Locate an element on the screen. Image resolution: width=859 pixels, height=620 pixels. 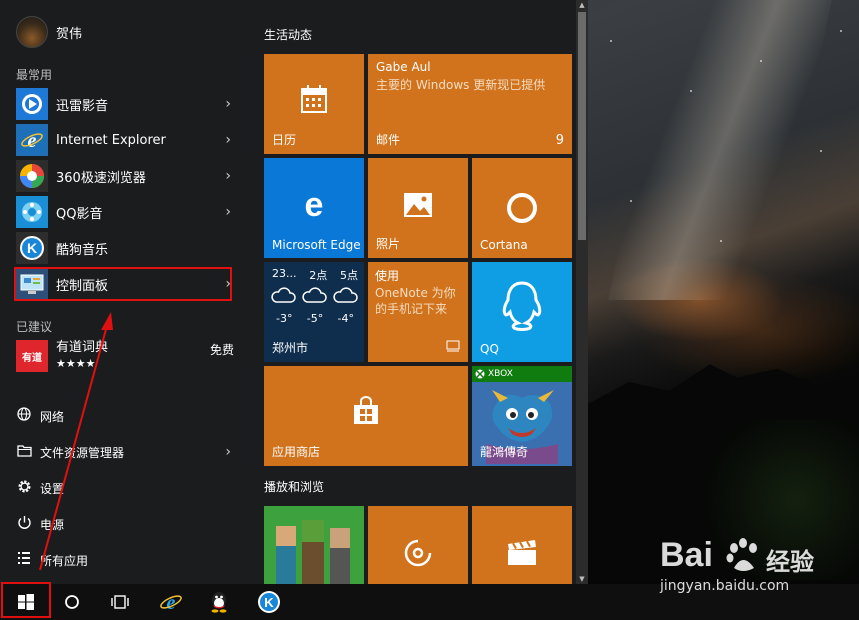
svg-text: K is located at coordinates (269, 602).